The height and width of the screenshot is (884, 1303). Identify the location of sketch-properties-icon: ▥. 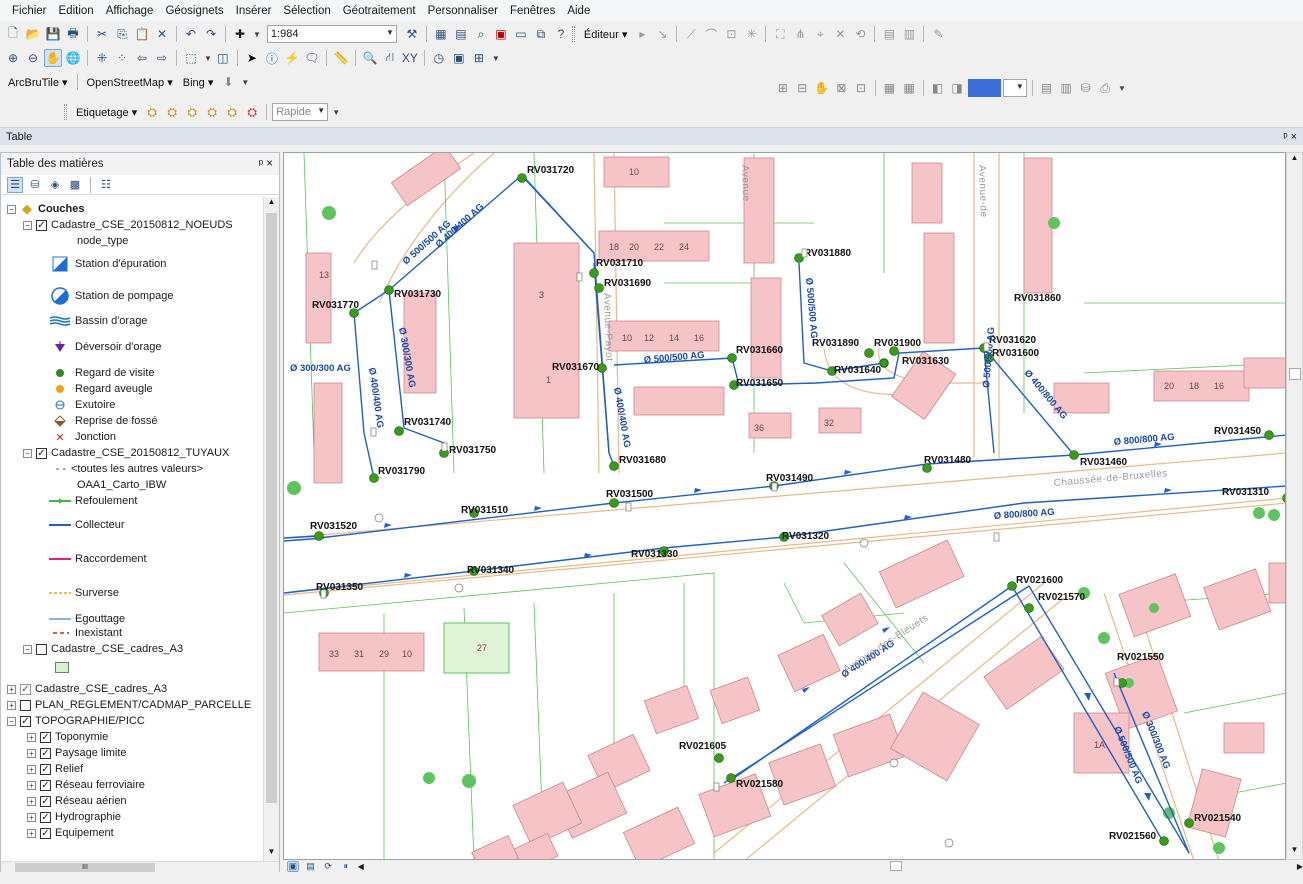
(909, 34).